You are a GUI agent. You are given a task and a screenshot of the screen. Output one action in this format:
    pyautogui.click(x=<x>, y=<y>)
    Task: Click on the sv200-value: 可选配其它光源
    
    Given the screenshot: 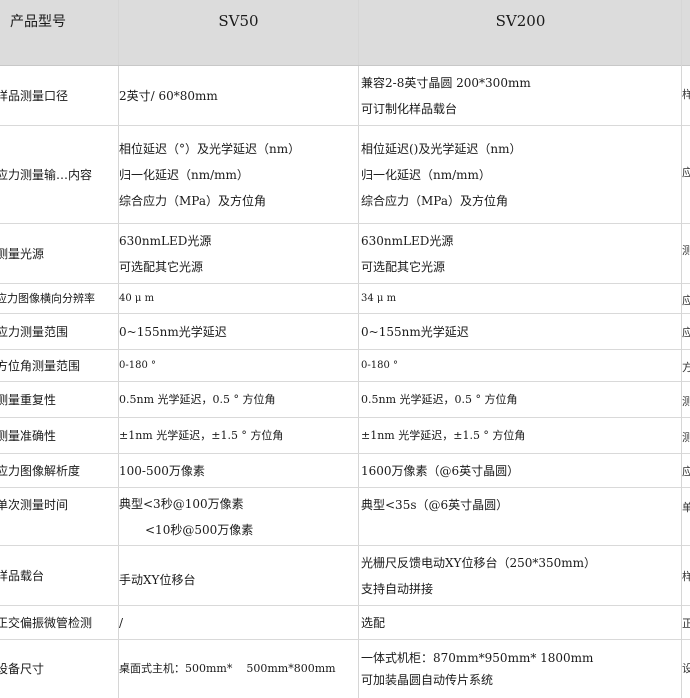 What is the action you would take?
    pyautogui.click(x=403, y=266)
    